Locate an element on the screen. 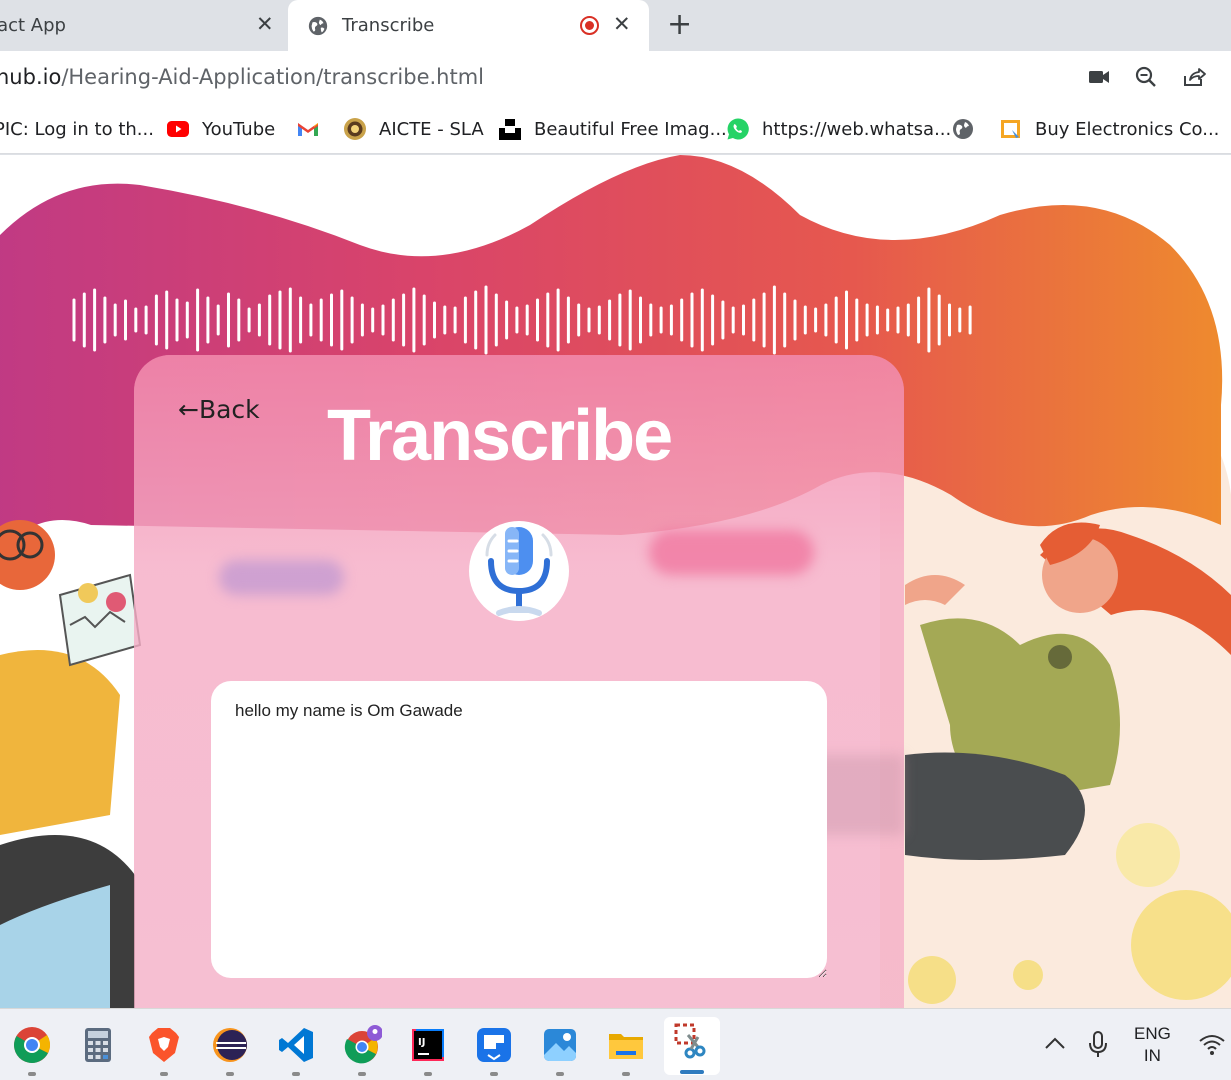 The image size is (1231, 1080). taskbar-eclipse is located at coordinates (230, 1050).